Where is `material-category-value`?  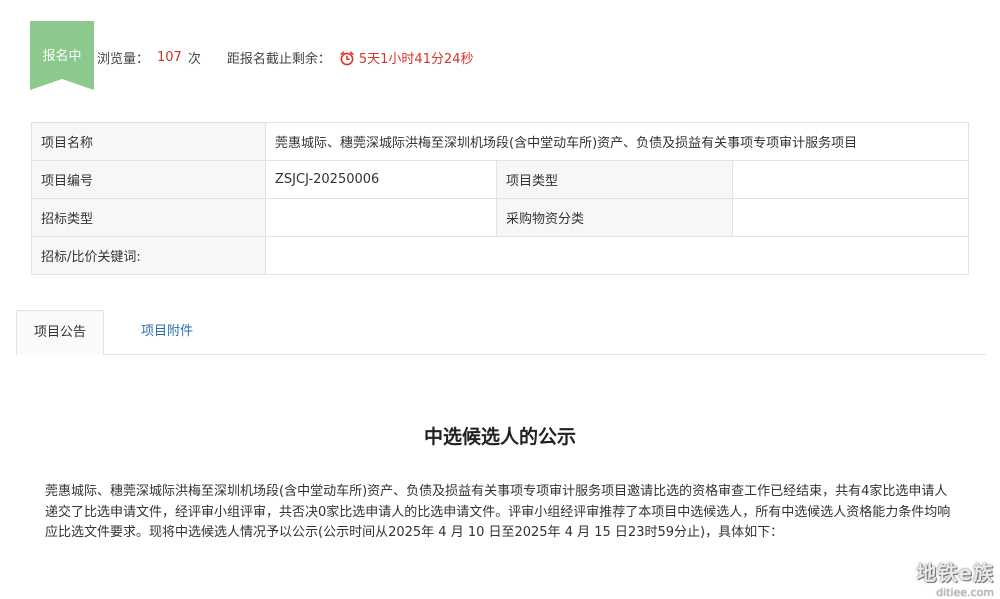
material-category-value is located at coordinates (850, 217).